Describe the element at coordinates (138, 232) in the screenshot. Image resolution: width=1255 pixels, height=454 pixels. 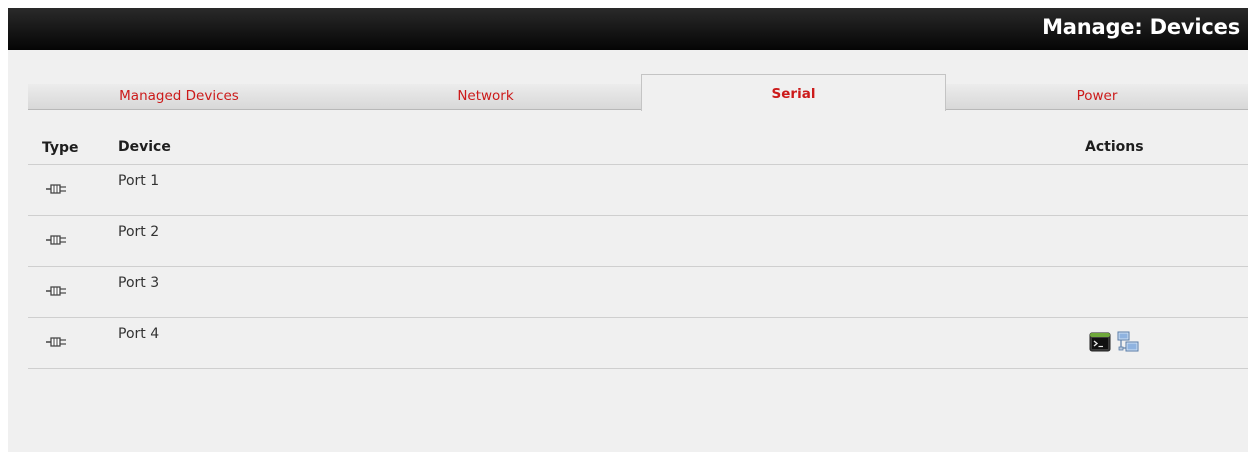
I see `device-name: Port 2` at that location.